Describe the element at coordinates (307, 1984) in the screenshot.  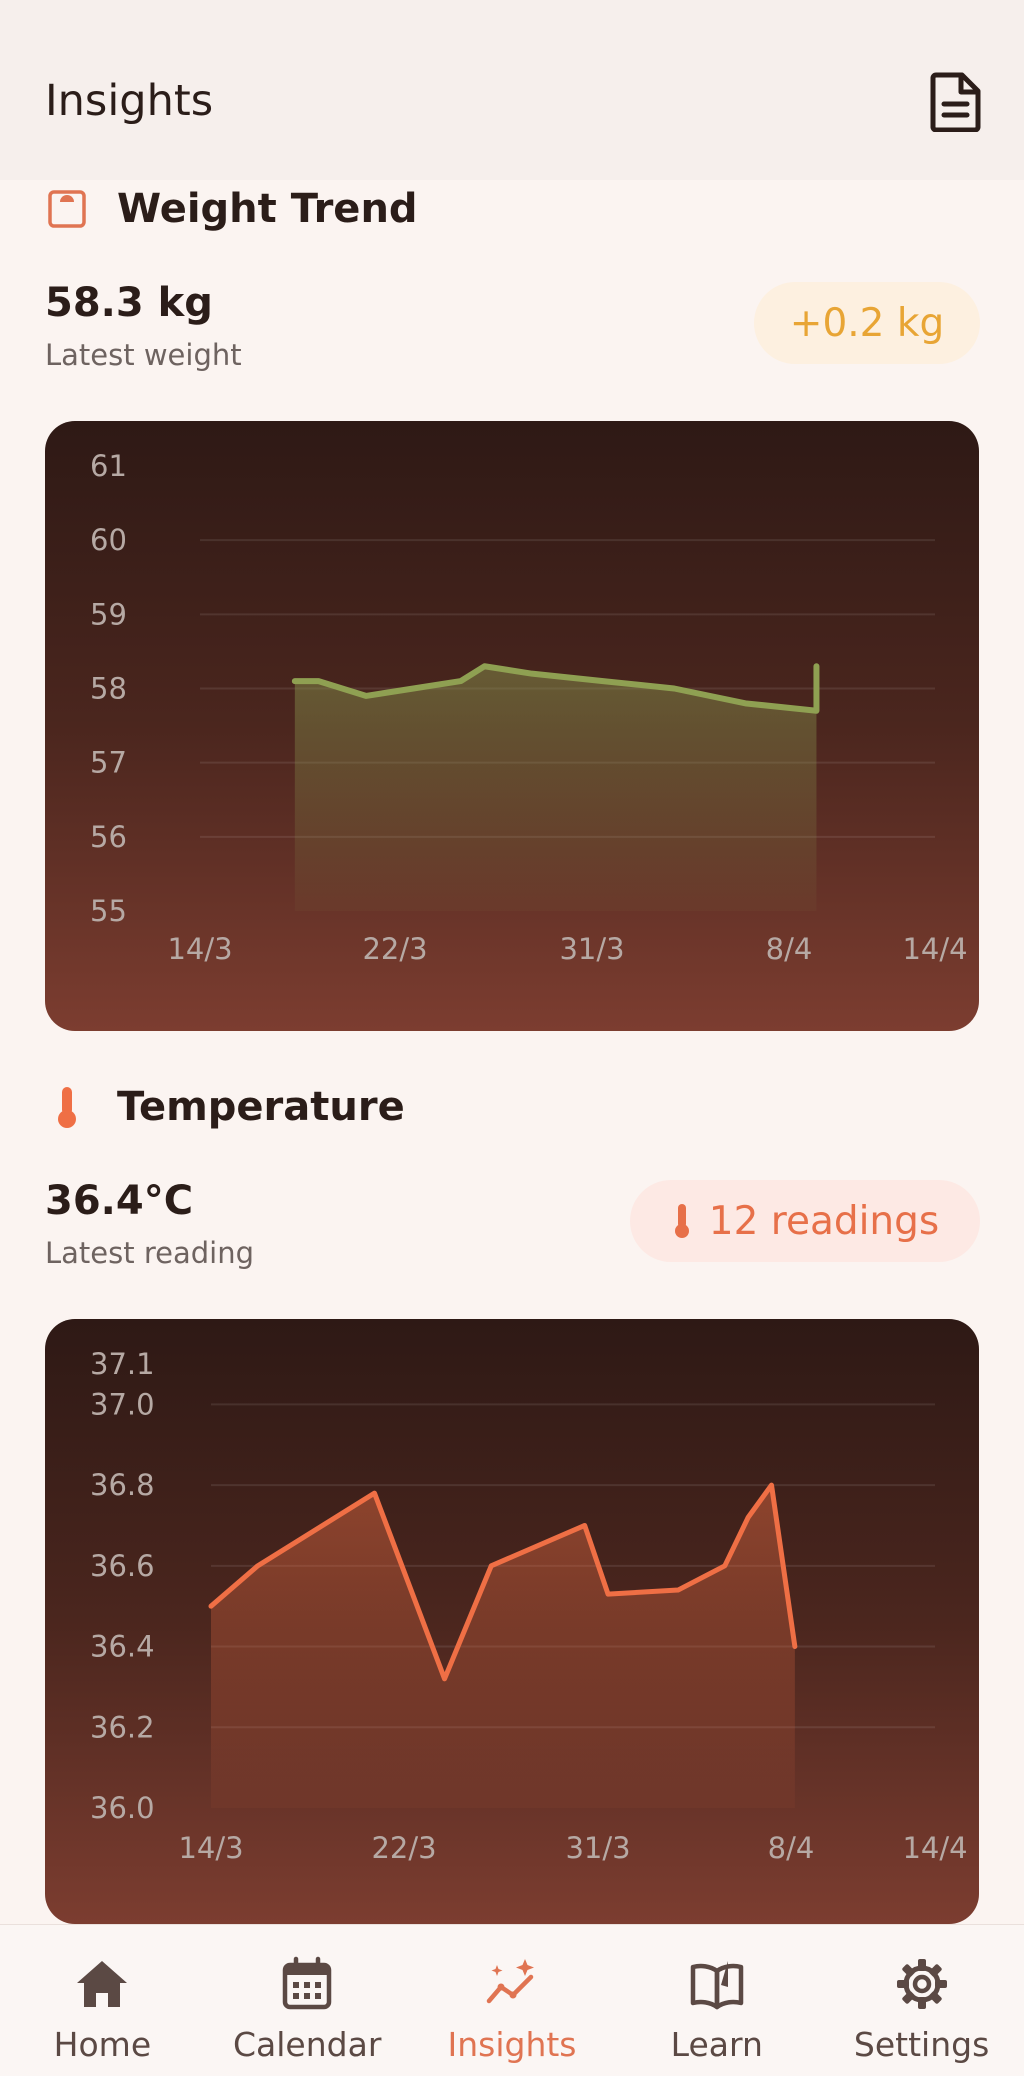
I see `calendar-icon` at that location.